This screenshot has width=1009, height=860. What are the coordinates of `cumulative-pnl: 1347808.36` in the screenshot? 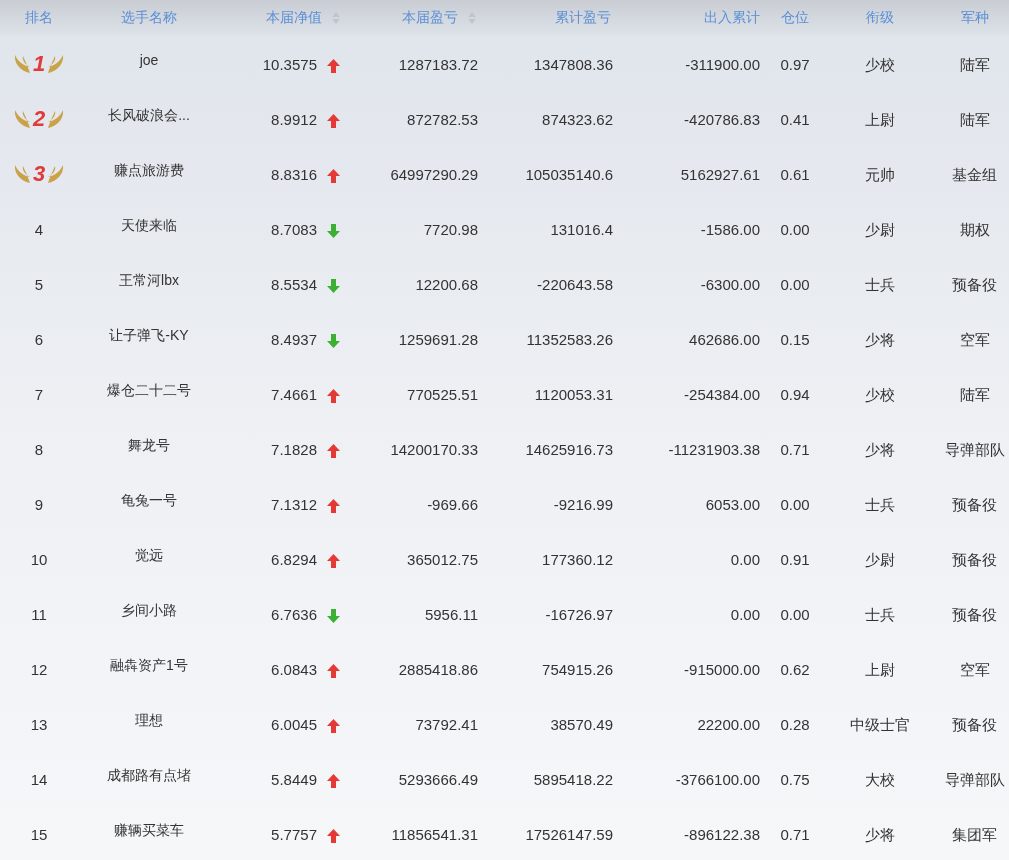 It's located at (573, 65).